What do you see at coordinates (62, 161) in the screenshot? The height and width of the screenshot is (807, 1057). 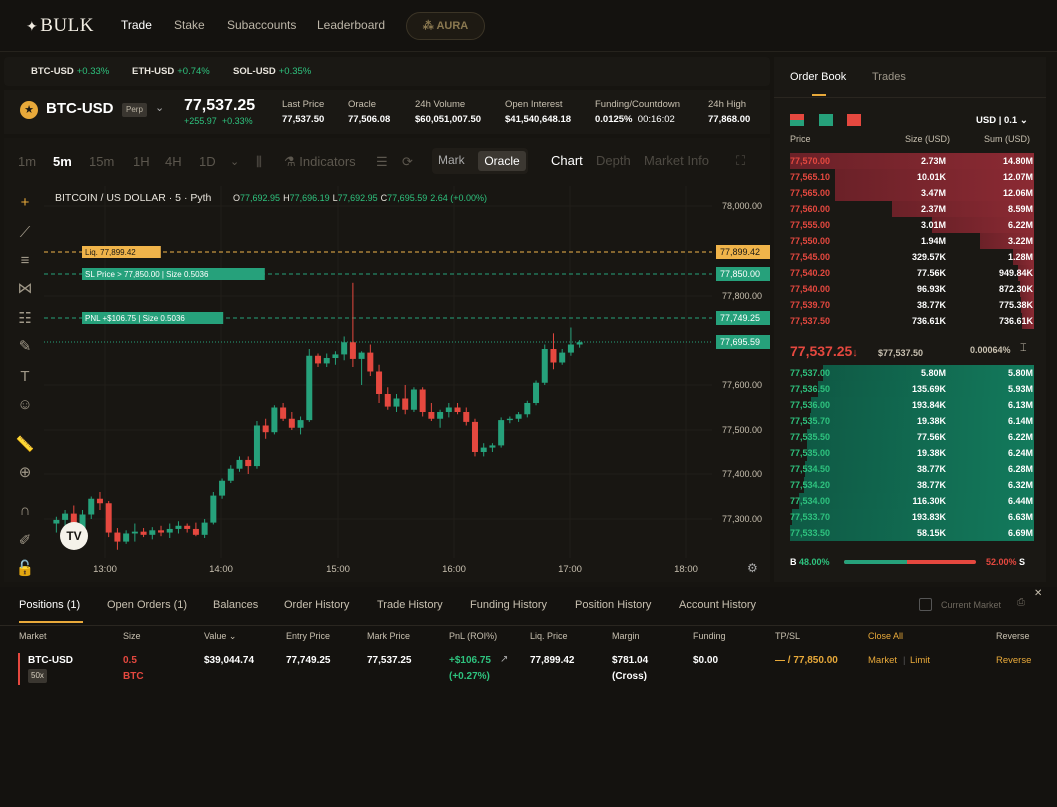 I see `tf-5m: 5m` at bounding box center [62, 161].